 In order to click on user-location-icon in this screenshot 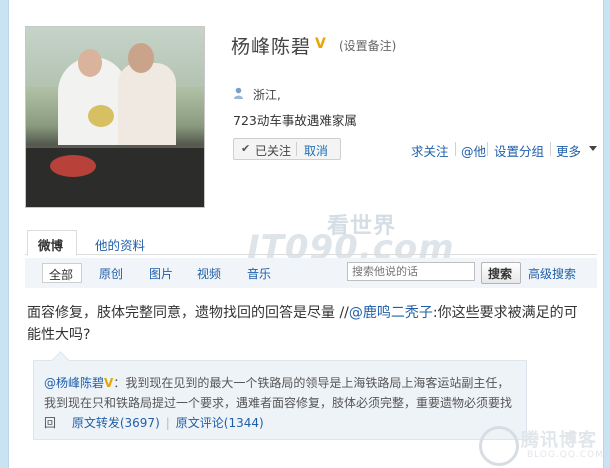, I will do `click(238, 93)`.